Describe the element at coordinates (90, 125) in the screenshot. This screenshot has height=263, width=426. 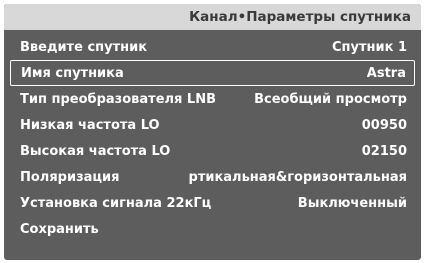
I see `menu-item-label: Низкая частота LO` at that location.